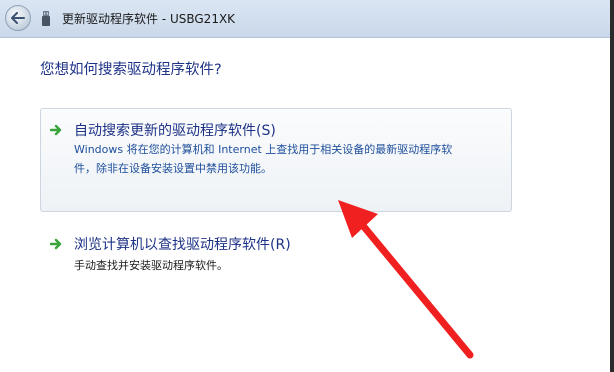  What do you see at coordinates (307, 19) in the screenshot?
I see `title-bar: 更新驱动程序软件 - USBG21XK` at bounding box center [307, 19].